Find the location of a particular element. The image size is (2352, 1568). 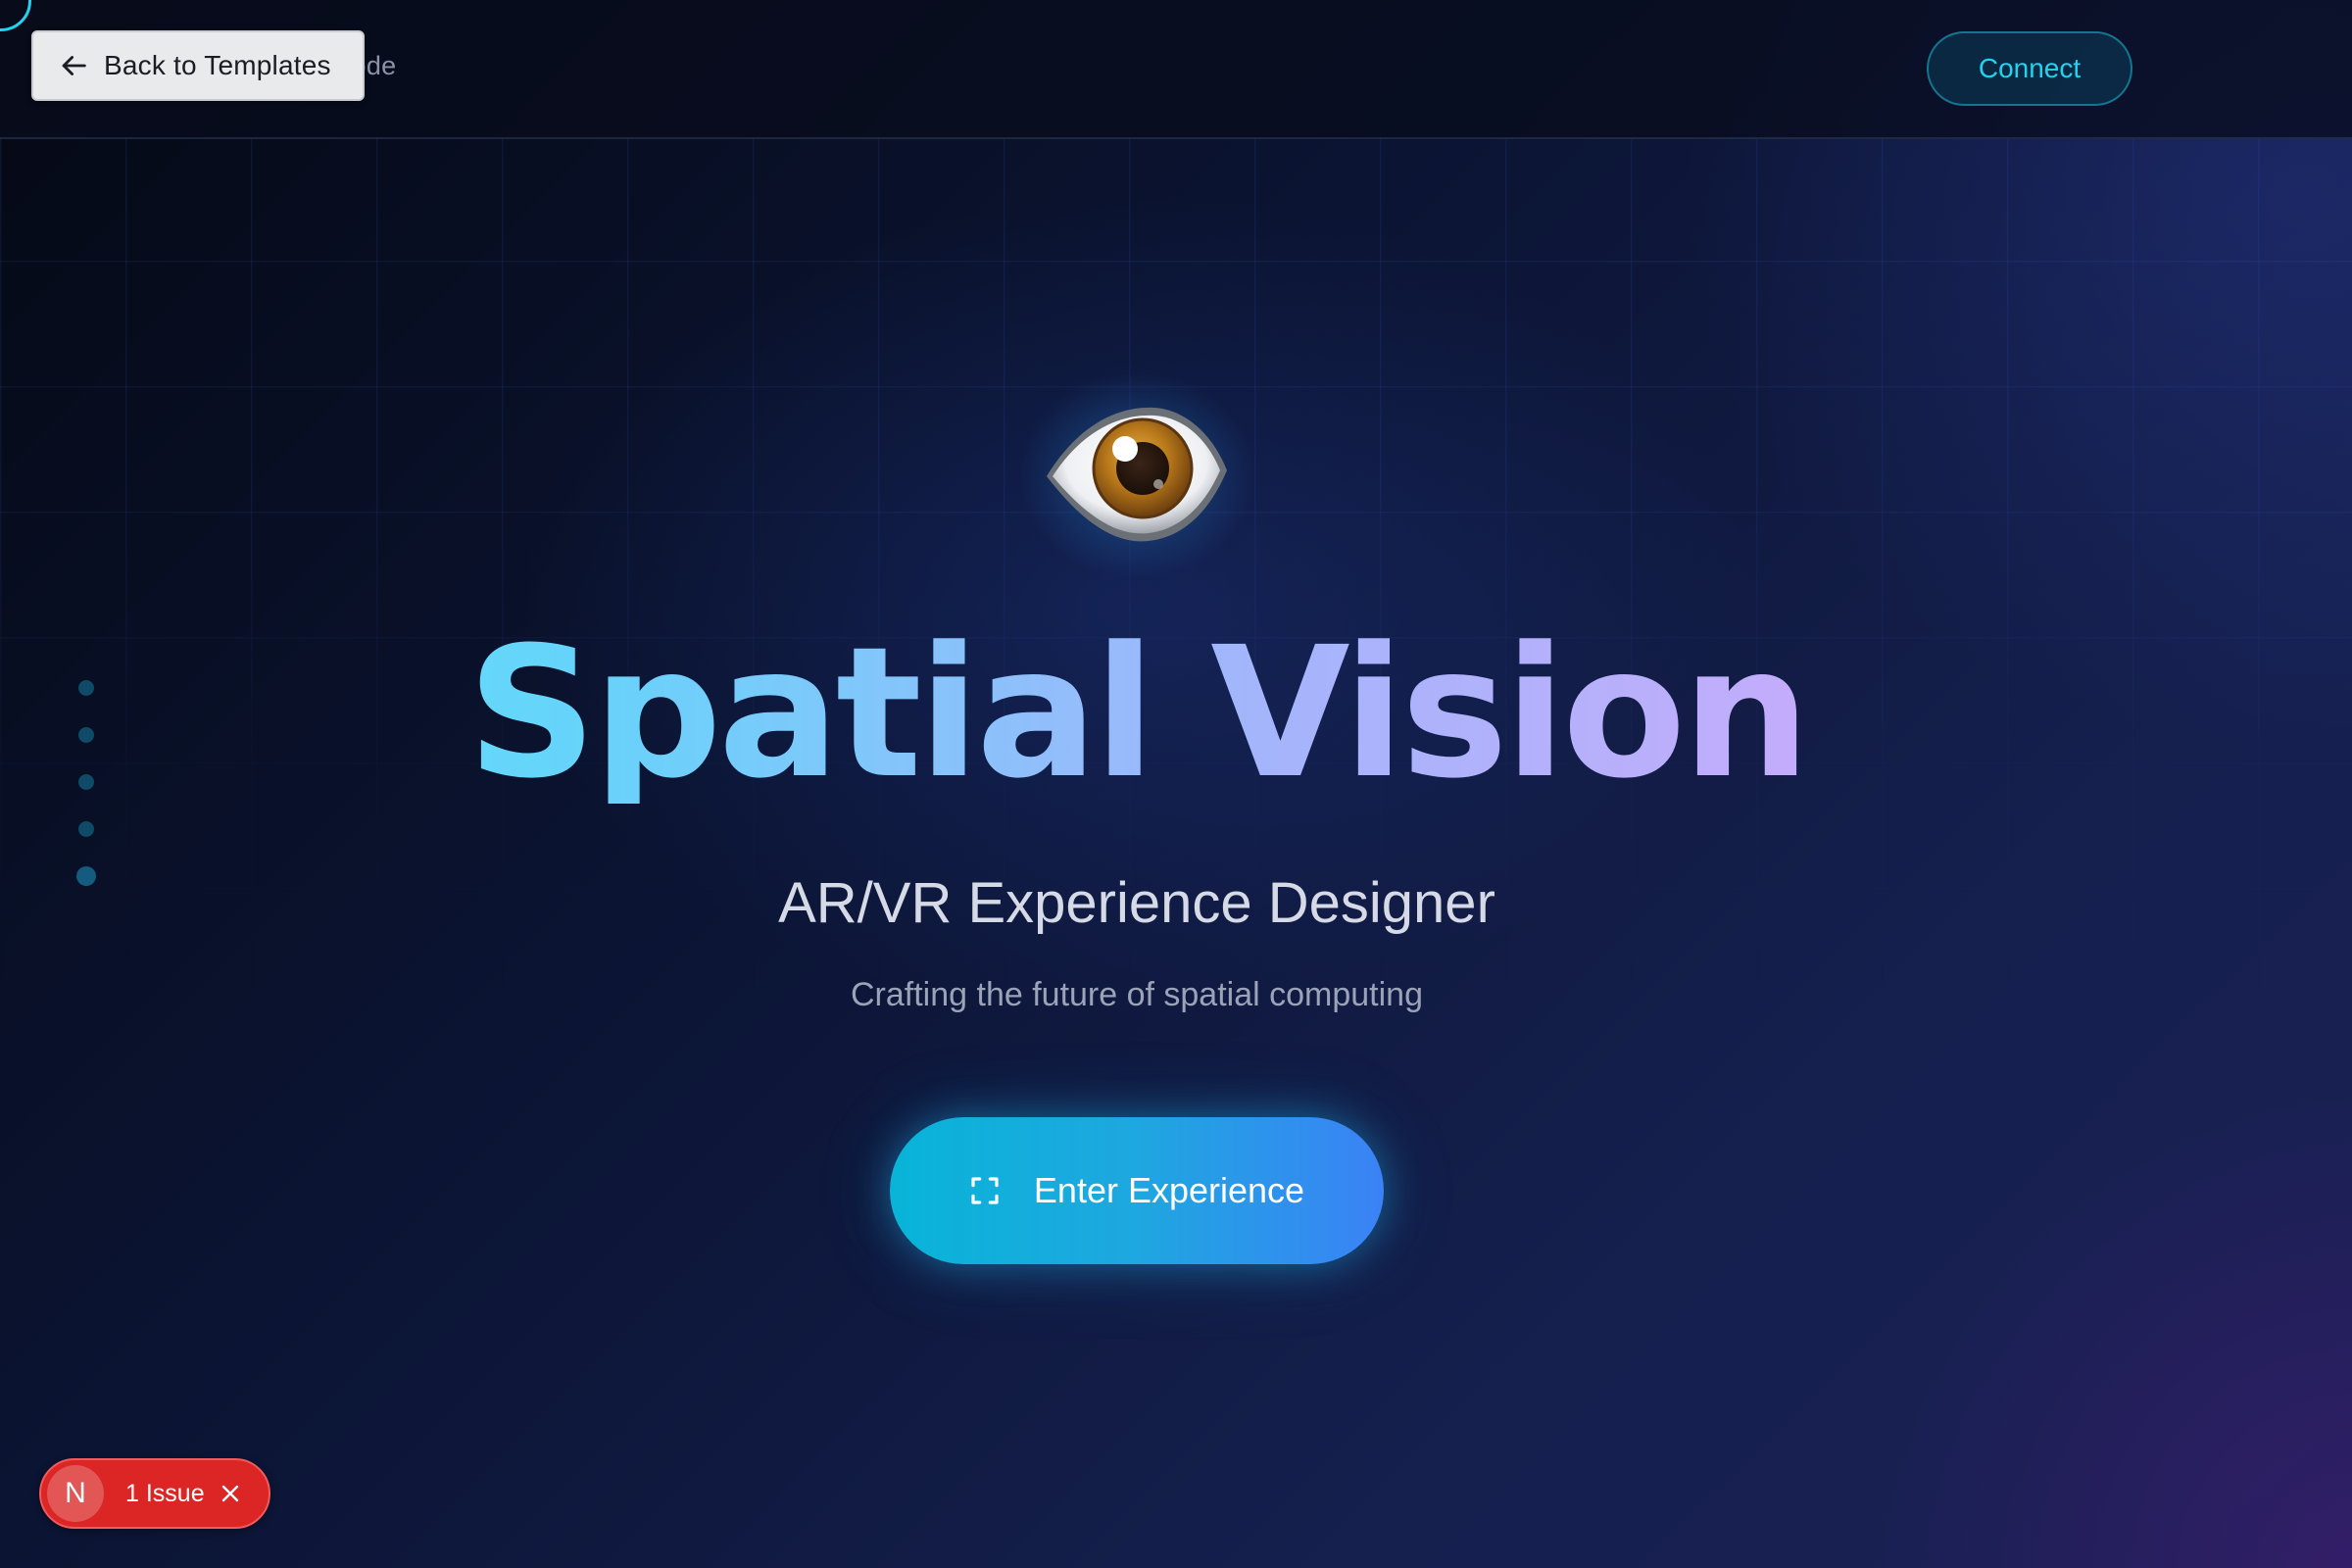

next-logo-icon: N is located at coordinates (75, 1493).